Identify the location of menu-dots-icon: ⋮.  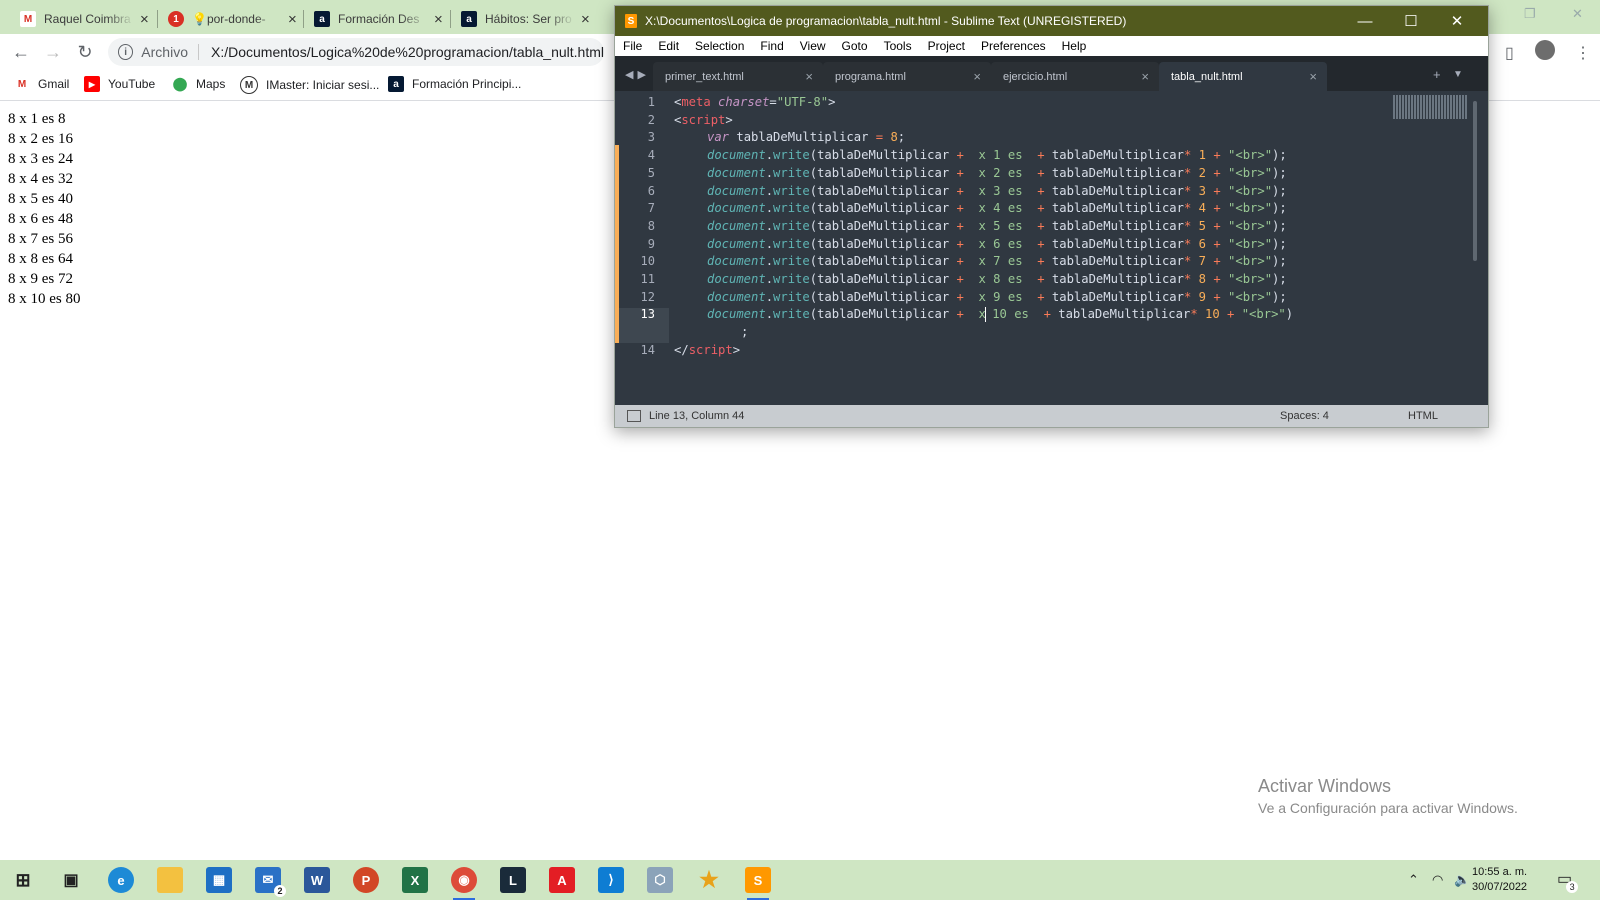
(1583, 53).